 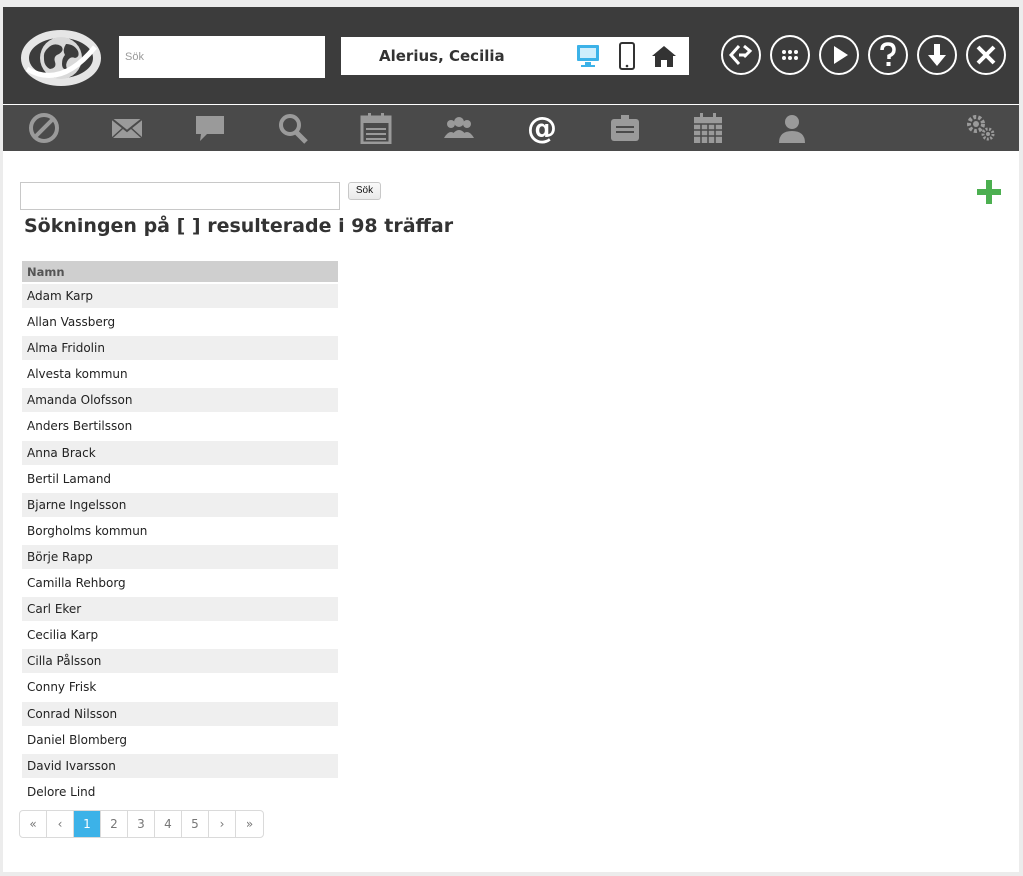 What do you see at coordinates (180, 741) in the screenshot?
I see `table-row: Daniel Blomberg` at bounding box center [180, 741].